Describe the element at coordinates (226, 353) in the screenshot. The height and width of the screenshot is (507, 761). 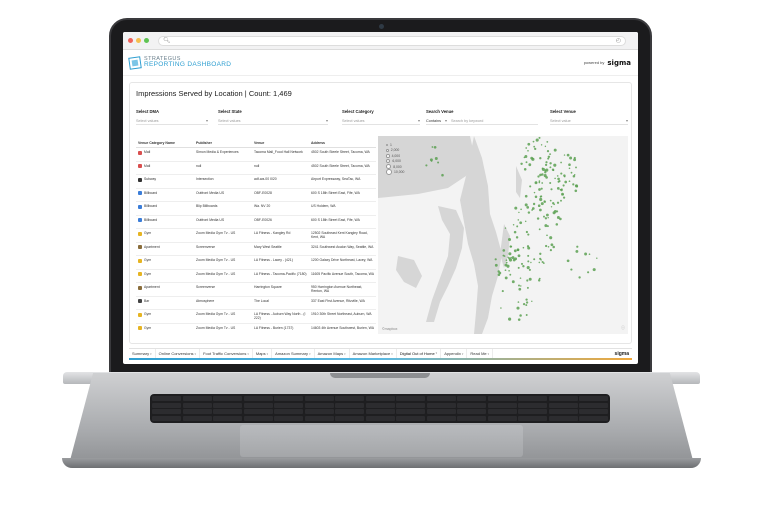
I see `tab-foot-traffic-conversions: Foot Traffic Conversions ▾` at that location.